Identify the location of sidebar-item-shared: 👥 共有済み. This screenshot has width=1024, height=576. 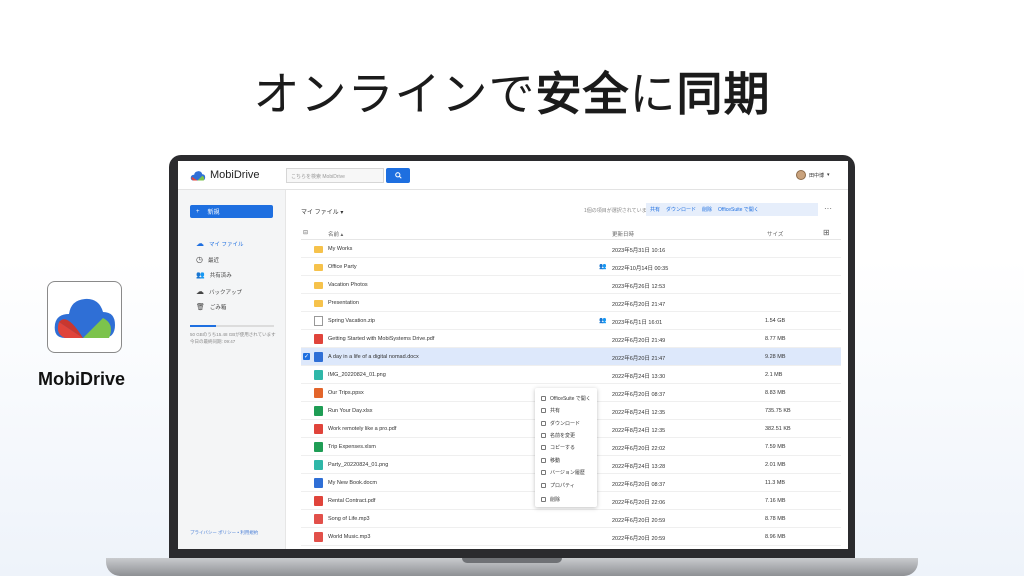
(214, 275).